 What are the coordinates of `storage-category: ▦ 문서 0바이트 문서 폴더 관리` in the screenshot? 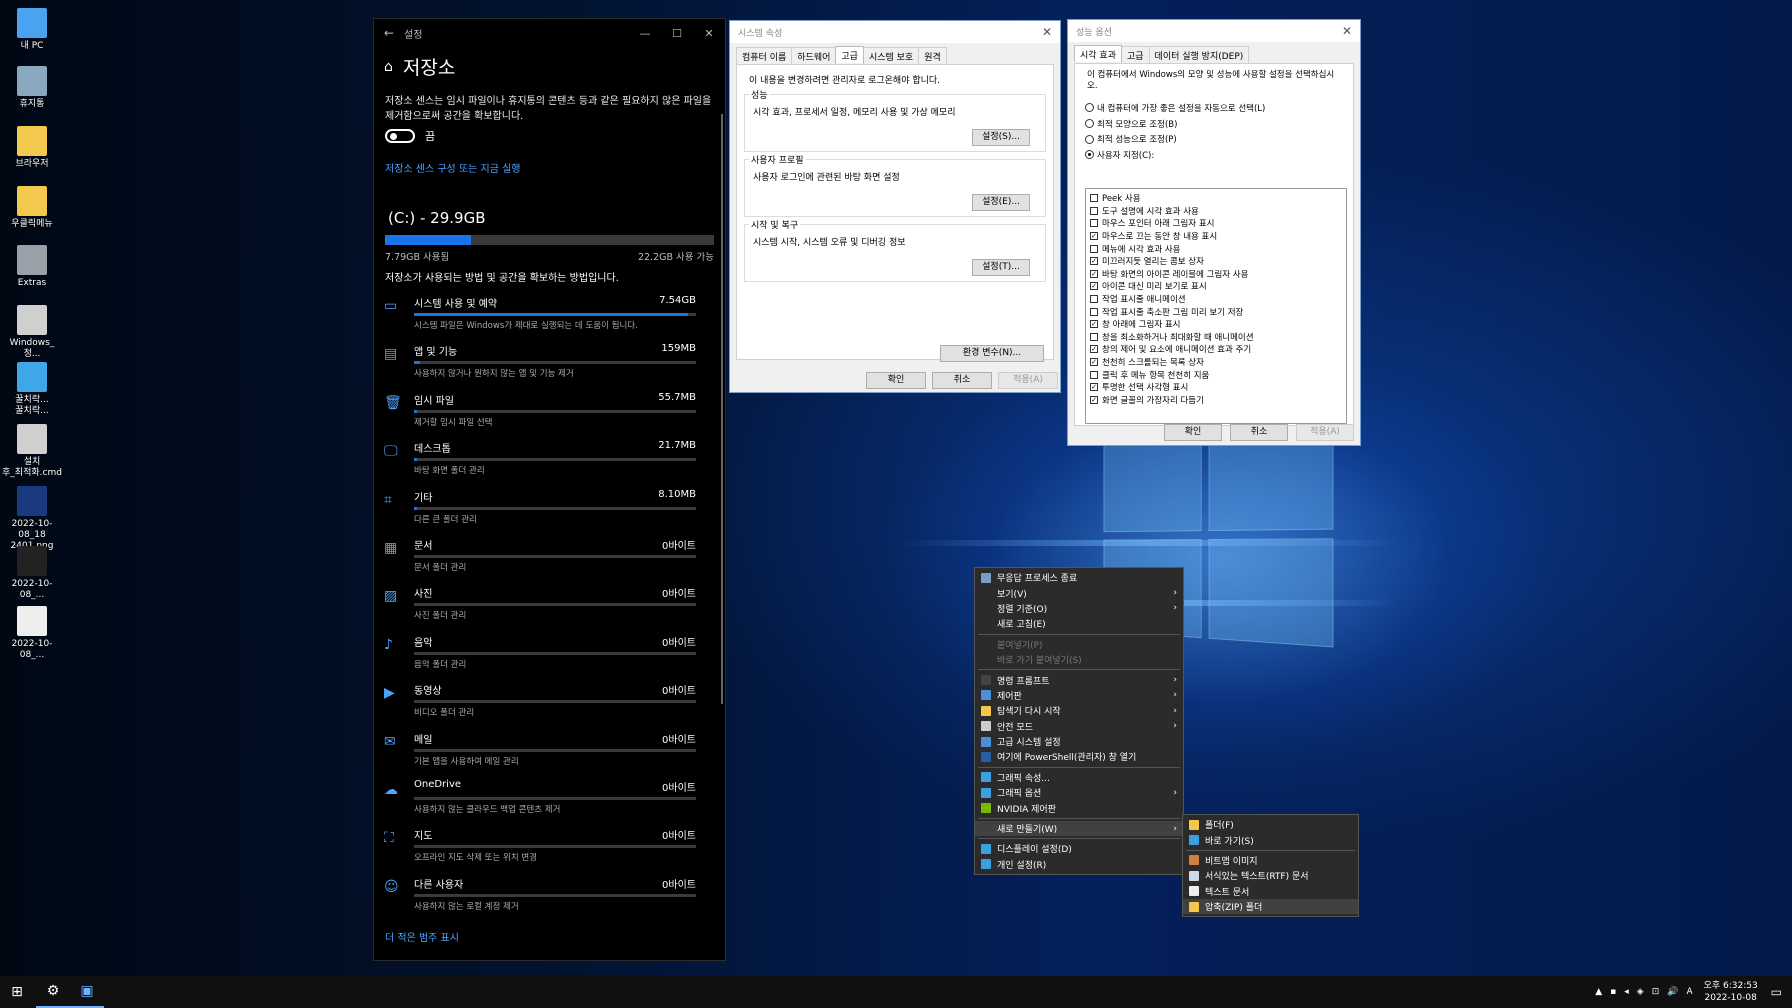 It's located at (549, 556).